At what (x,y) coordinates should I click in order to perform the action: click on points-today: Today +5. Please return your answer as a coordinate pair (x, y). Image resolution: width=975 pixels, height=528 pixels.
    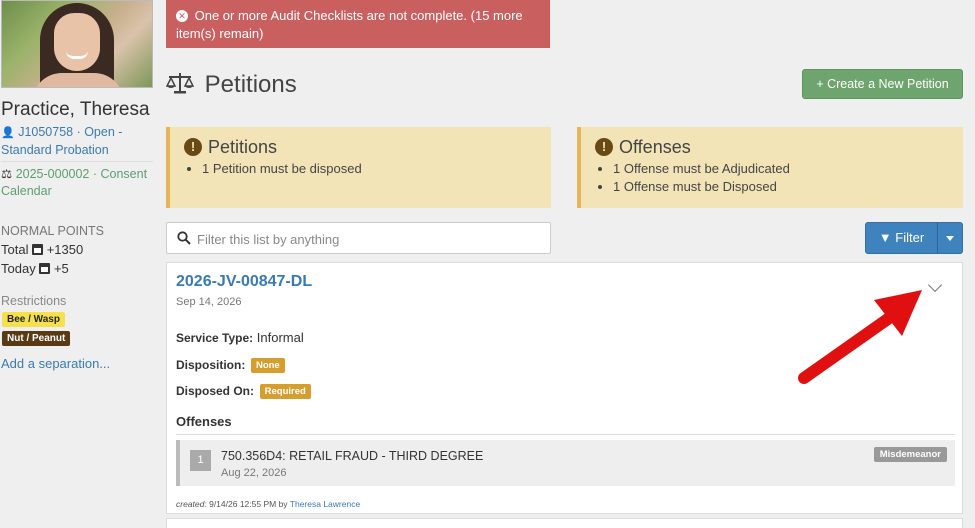
    Looking at the image, I should click on (35, 268).